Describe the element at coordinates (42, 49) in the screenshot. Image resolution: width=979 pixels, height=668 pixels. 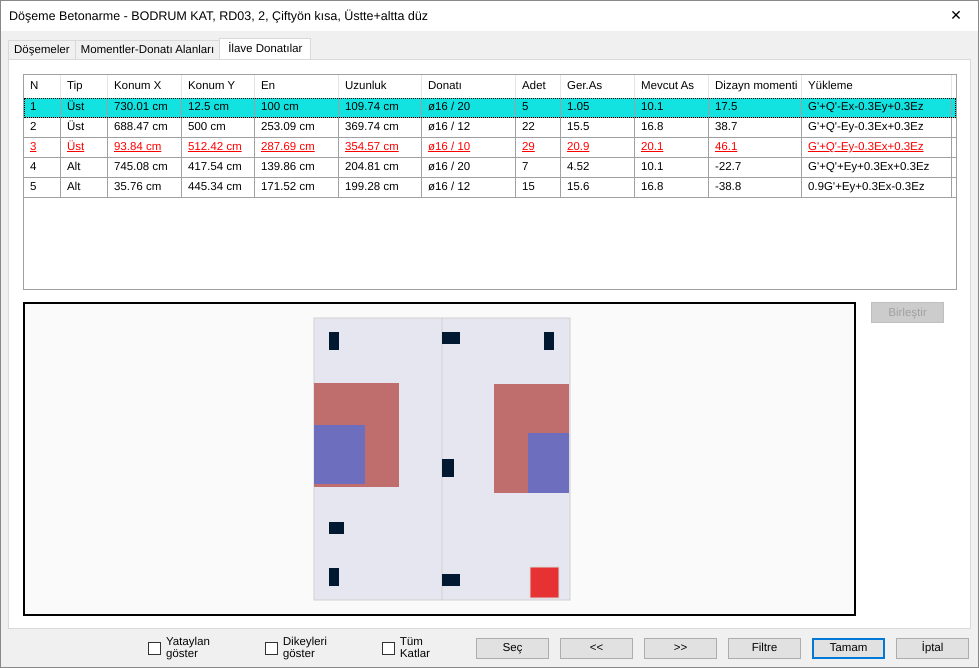
I see `tab: Döşemeler` at that location.